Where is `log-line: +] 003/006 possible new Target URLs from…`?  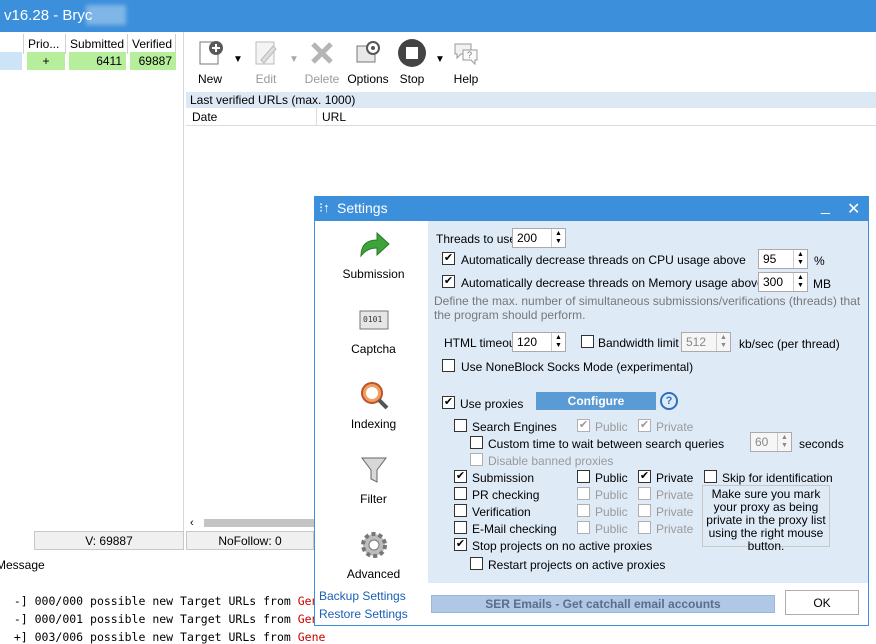 log-line: +] 003/006 possible new Target URLs from… is located at coordinates (163, 630).